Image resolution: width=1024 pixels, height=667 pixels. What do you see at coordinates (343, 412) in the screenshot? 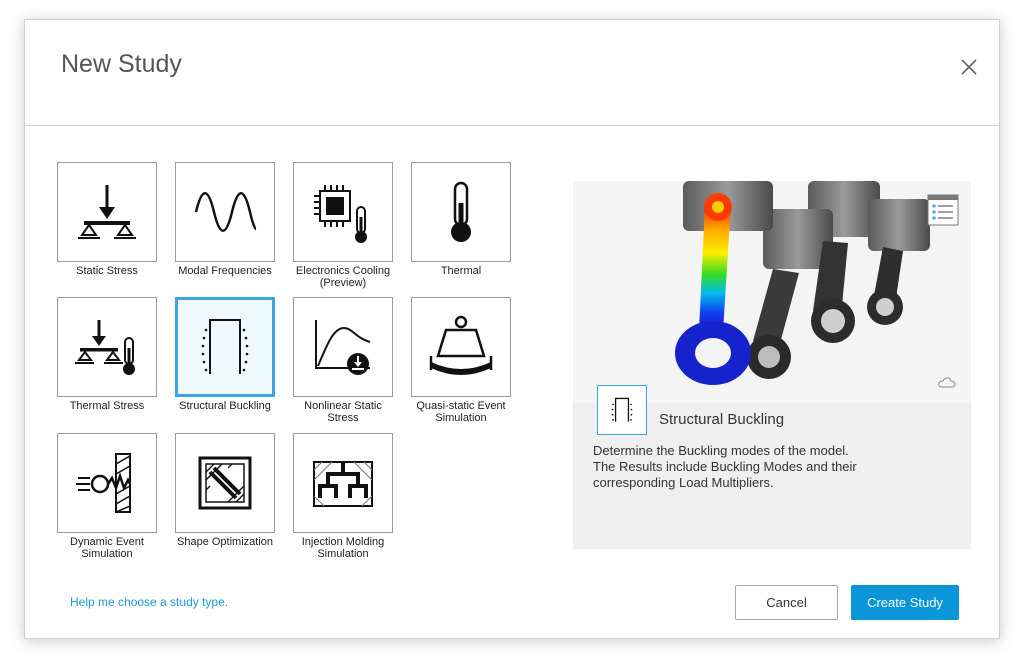
I see `study-tile-label: Nonlinear Static Stress` at bounding box center [343, 412].